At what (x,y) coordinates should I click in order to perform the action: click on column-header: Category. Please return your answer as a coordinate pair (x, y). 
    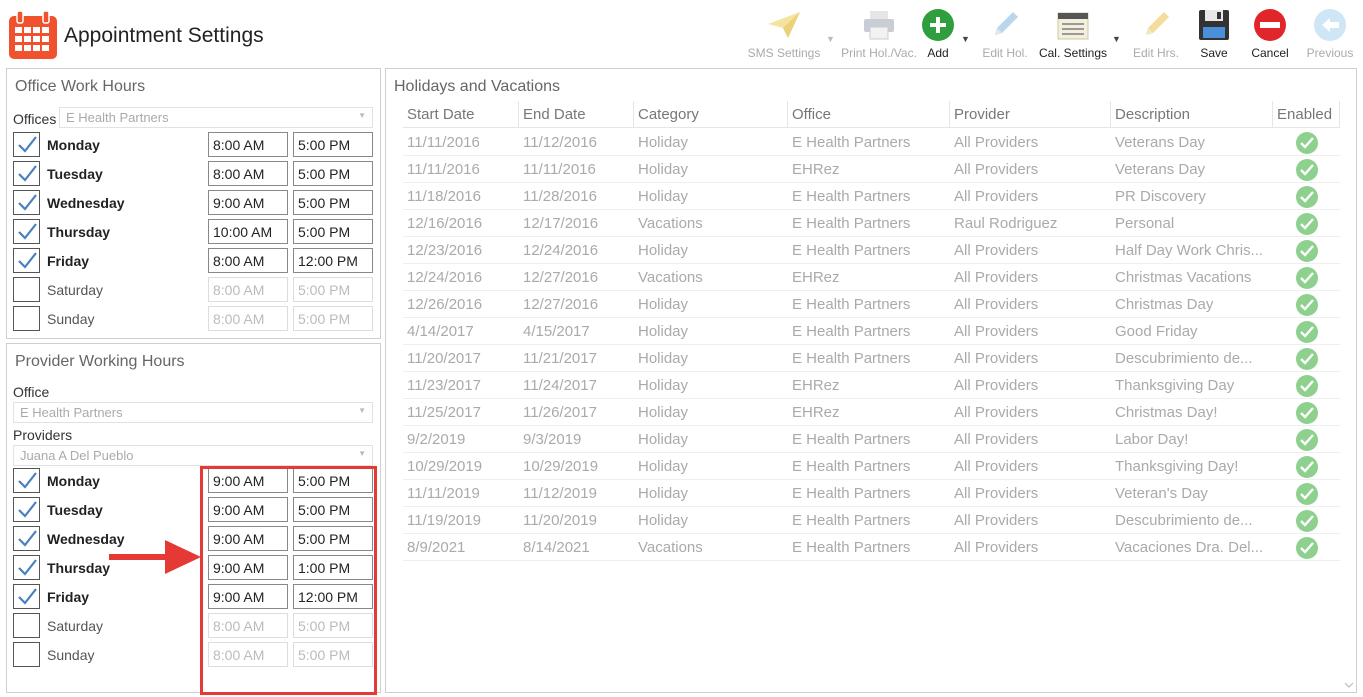
    Looking at the image, I should click on (711, 114).